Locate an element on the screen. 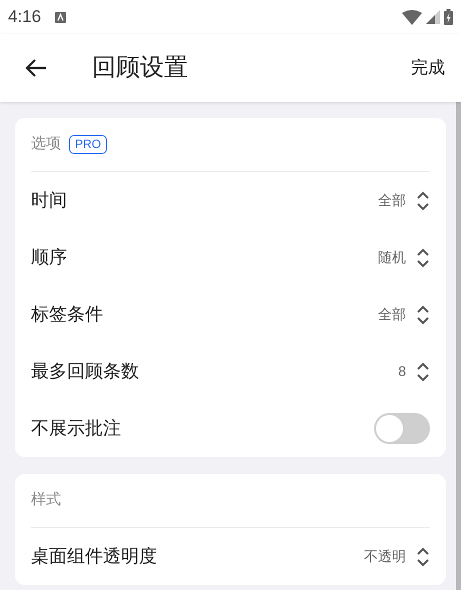 This screenshot has height=590, width=461. toggle-switch is located at coordinates (402, 428).